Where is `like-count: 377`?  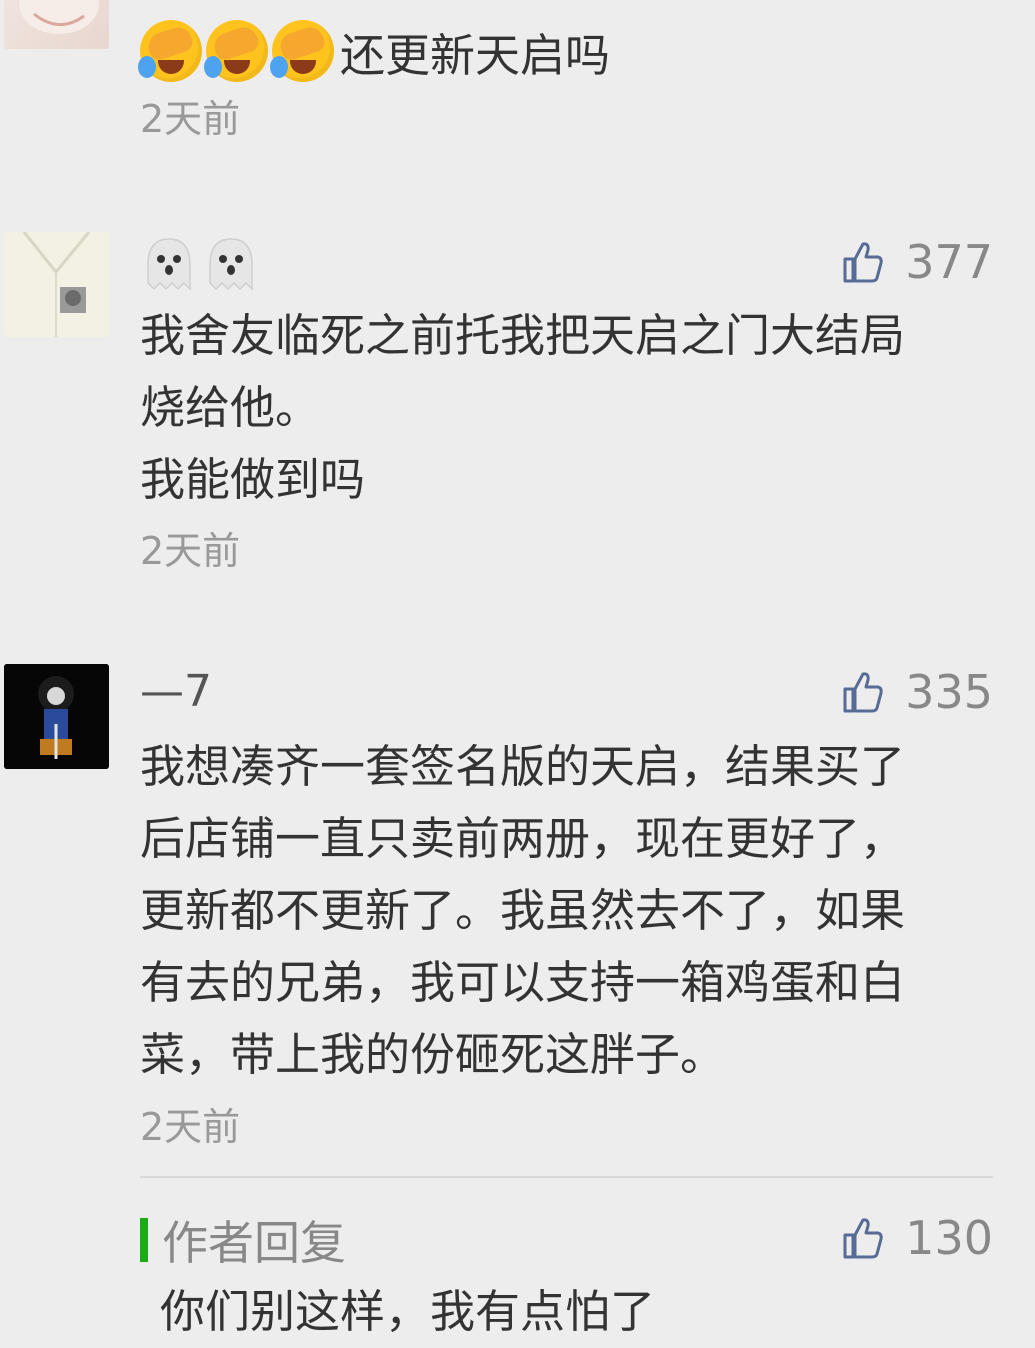 like-count: 377 is located at coordinates (949, 262).